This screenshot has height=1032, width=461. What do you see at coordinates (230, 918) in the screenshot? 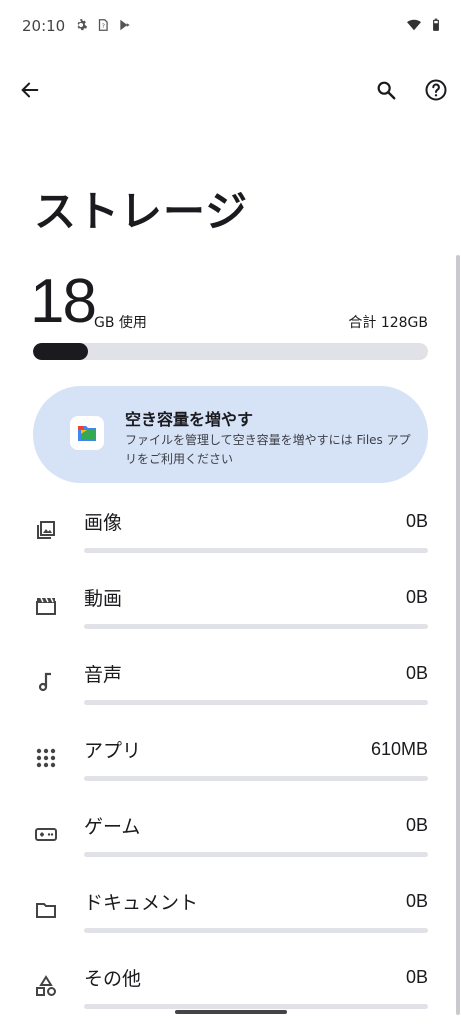
I see `category-row-documents: ドキュメント 0B` at bounding box center [230, 918].